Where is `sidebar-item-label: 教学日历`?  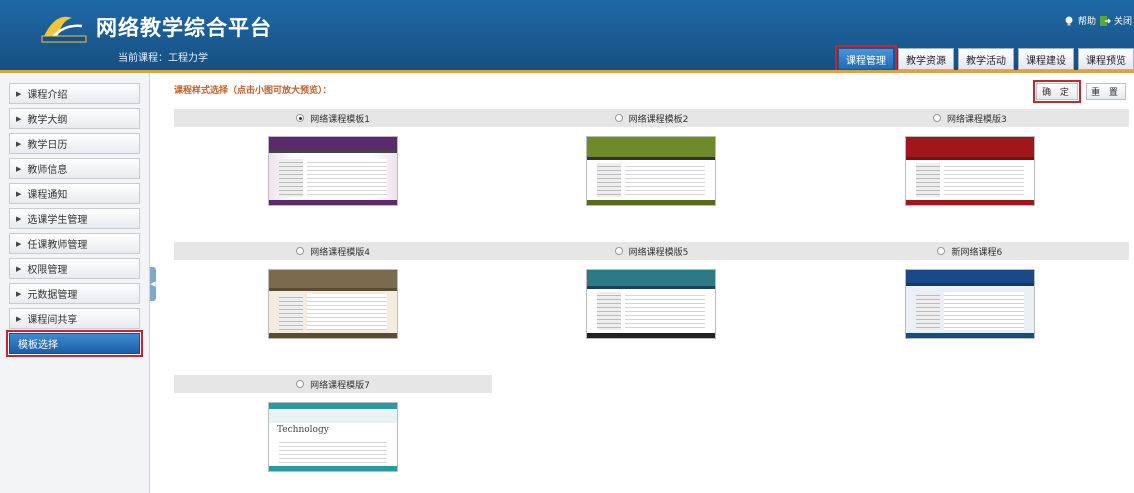 sidebar-item-label: 教学日历 is located at coordinates (47, 145).